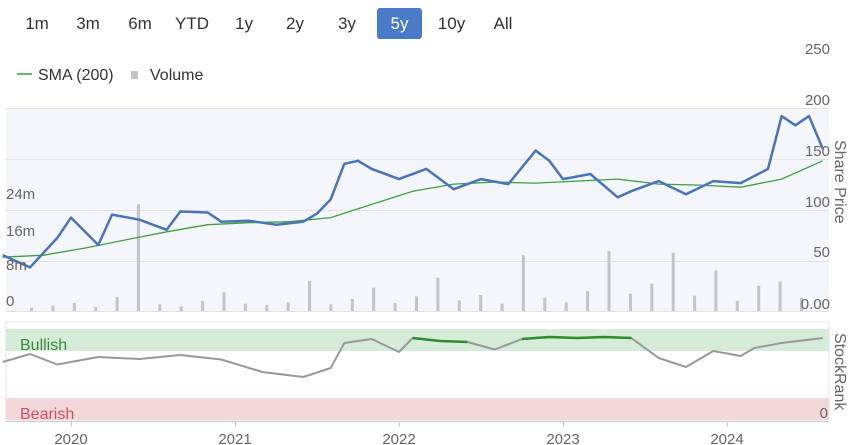  What do you see at coordinates (47, 414) in the screenshot?
I see `bearish-label: Bearish` at bounding box center [47, 414].